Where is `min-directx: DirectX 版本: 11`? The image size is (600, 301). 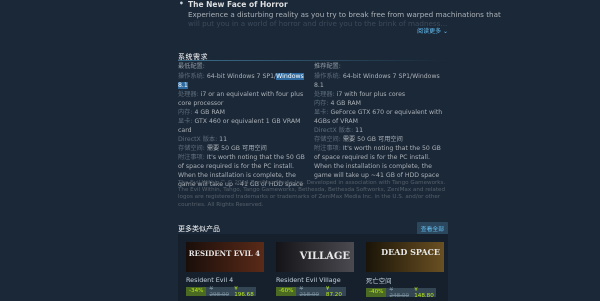
min-directx: DirectX 版本: 11 is located at coordinates (244, 139).